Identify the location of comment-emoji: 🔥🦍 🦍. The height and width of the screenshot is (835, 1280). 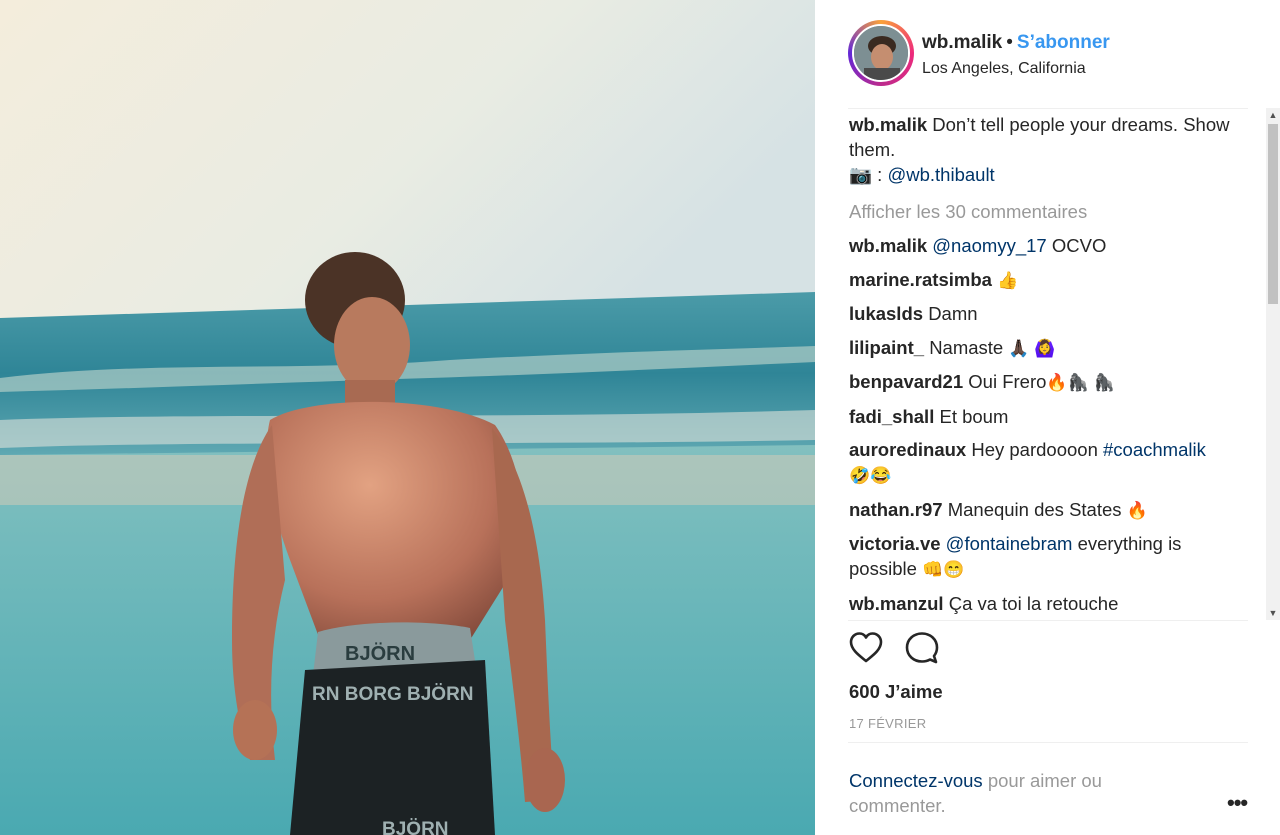
(1080, 382).